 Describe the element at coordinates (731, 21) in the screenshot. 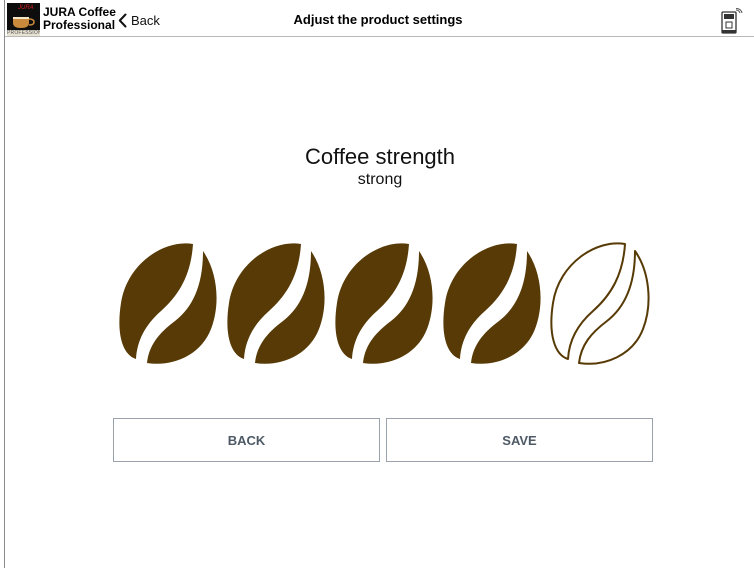

I see `coffee-machine-icon` at that location.